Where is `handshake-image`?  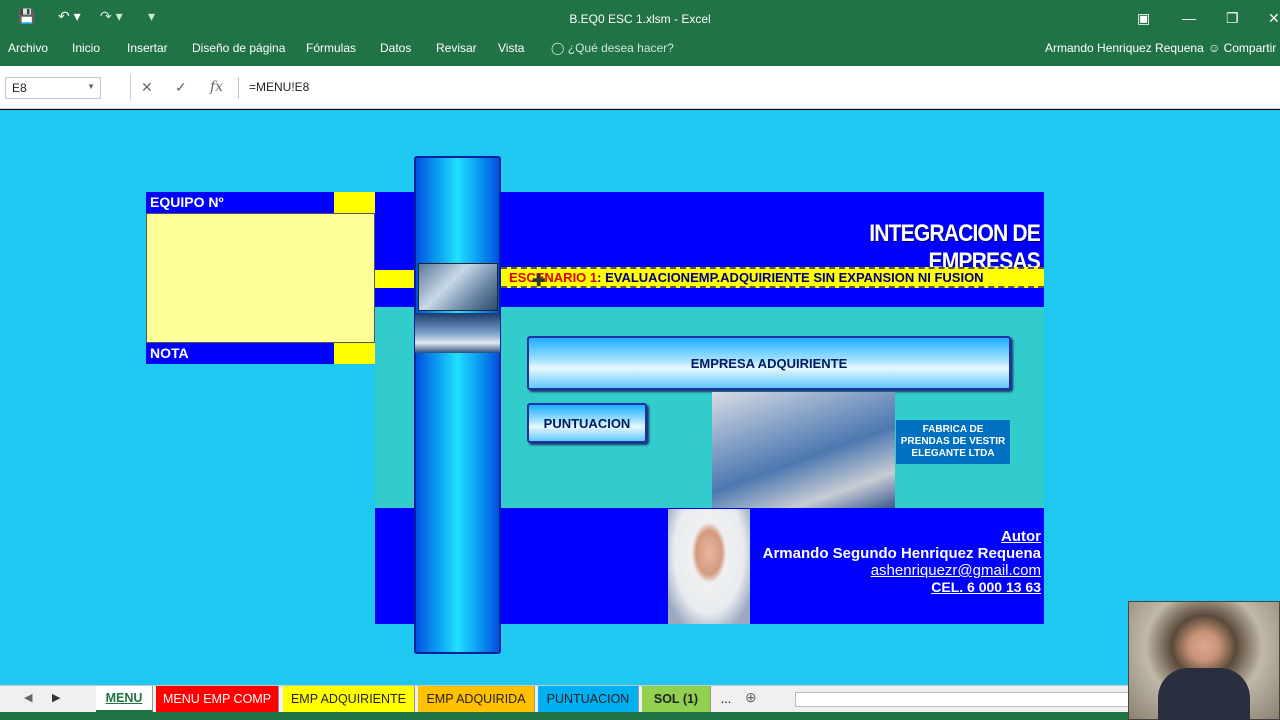
handshake-image is located at coordinates (457, 333).